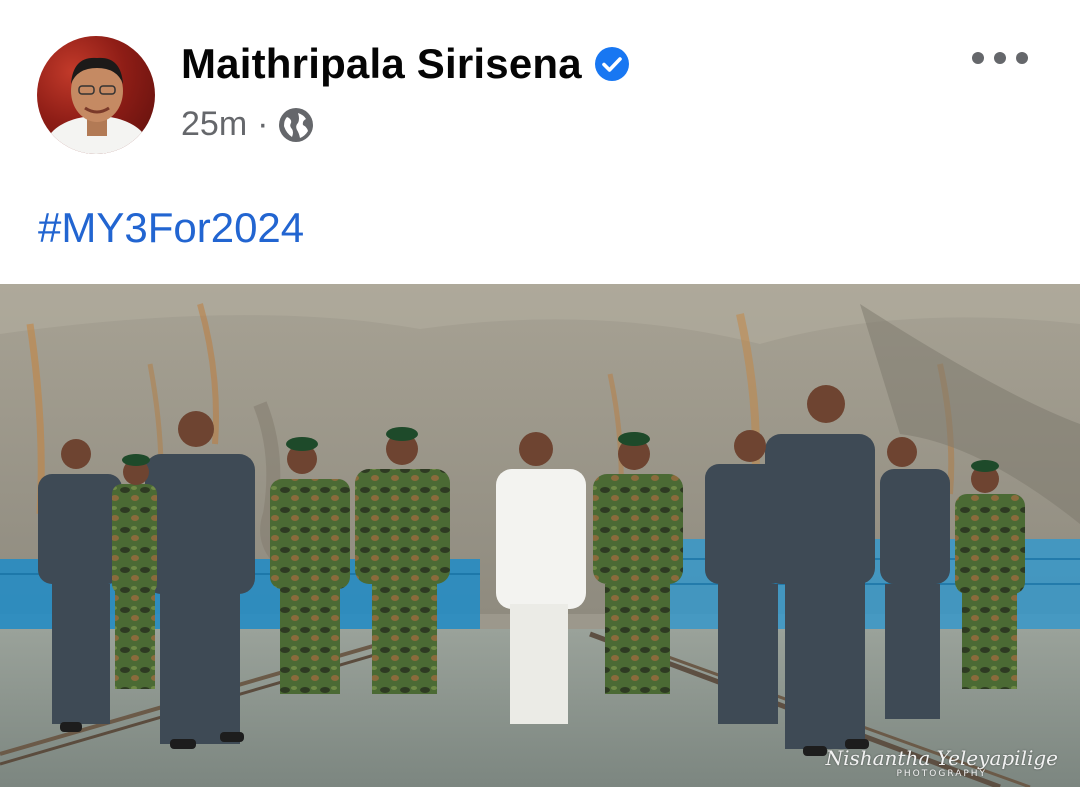 This screenshot has height=787, width=1080. I want to click on more-options-button, so click(1000, 58).